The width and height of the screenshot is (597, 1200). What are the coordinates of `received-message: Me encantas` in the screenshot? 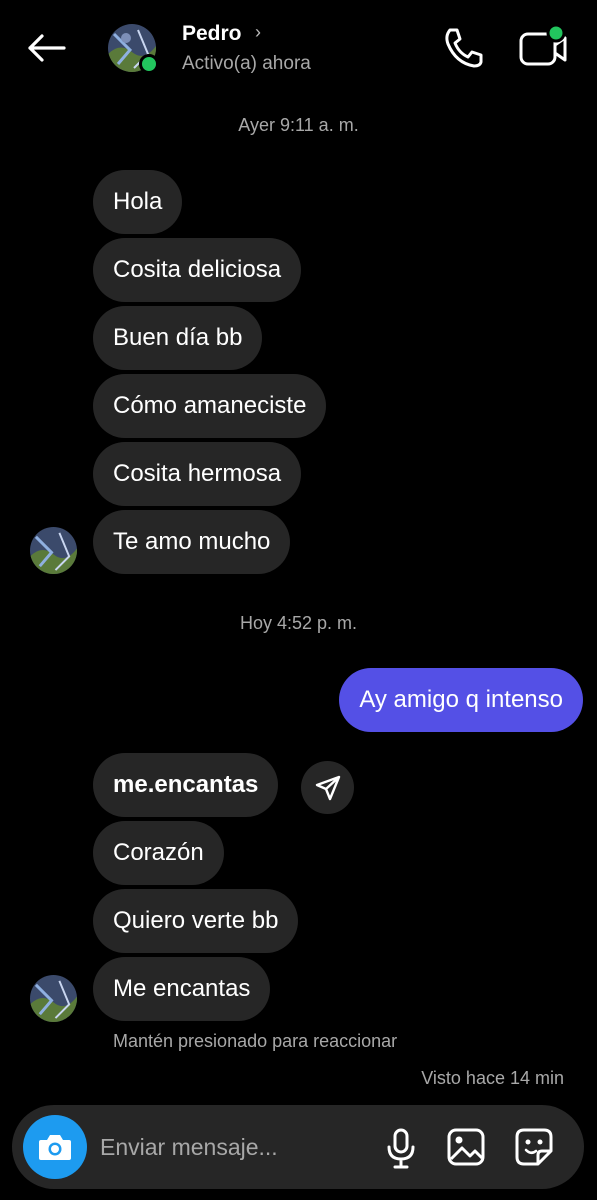 It's located at (182, 989).